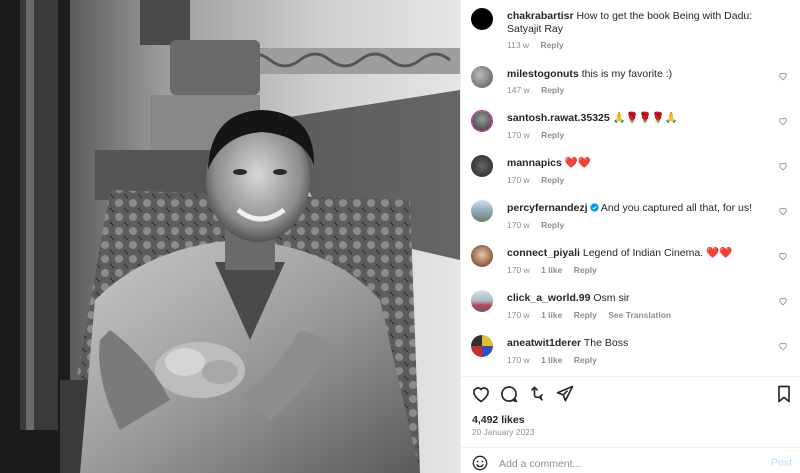 The height and width of the screenshot is (473, 800). What do you see at coordinates (611, 298) in the screenshot?
I see `comment-body: Osm sir` at bounding box center [611, 298].